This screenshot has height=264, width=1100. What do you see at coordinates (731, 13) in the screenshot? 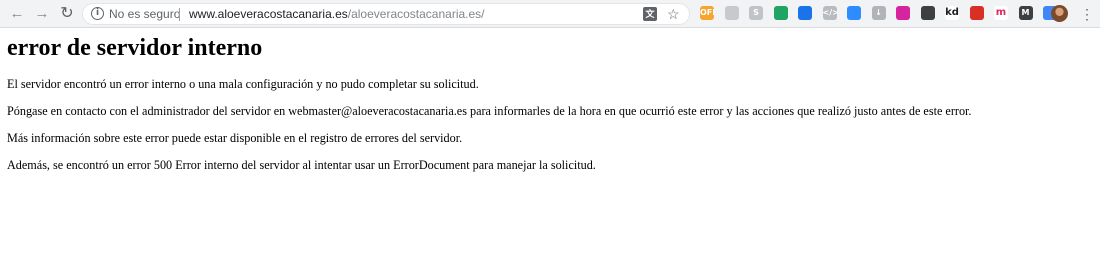
I see `gray-extension-icon` at bounding box center [731, 13].